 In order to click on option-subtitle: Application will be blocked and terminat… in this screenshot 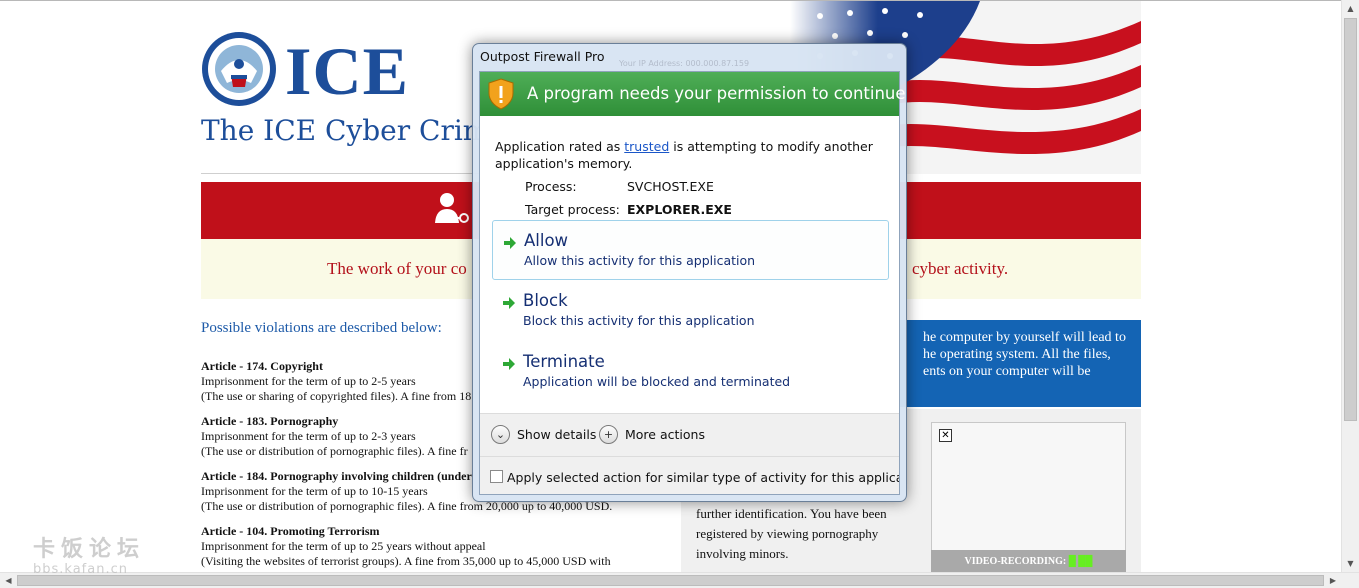, I will do `click(657, 381)`.